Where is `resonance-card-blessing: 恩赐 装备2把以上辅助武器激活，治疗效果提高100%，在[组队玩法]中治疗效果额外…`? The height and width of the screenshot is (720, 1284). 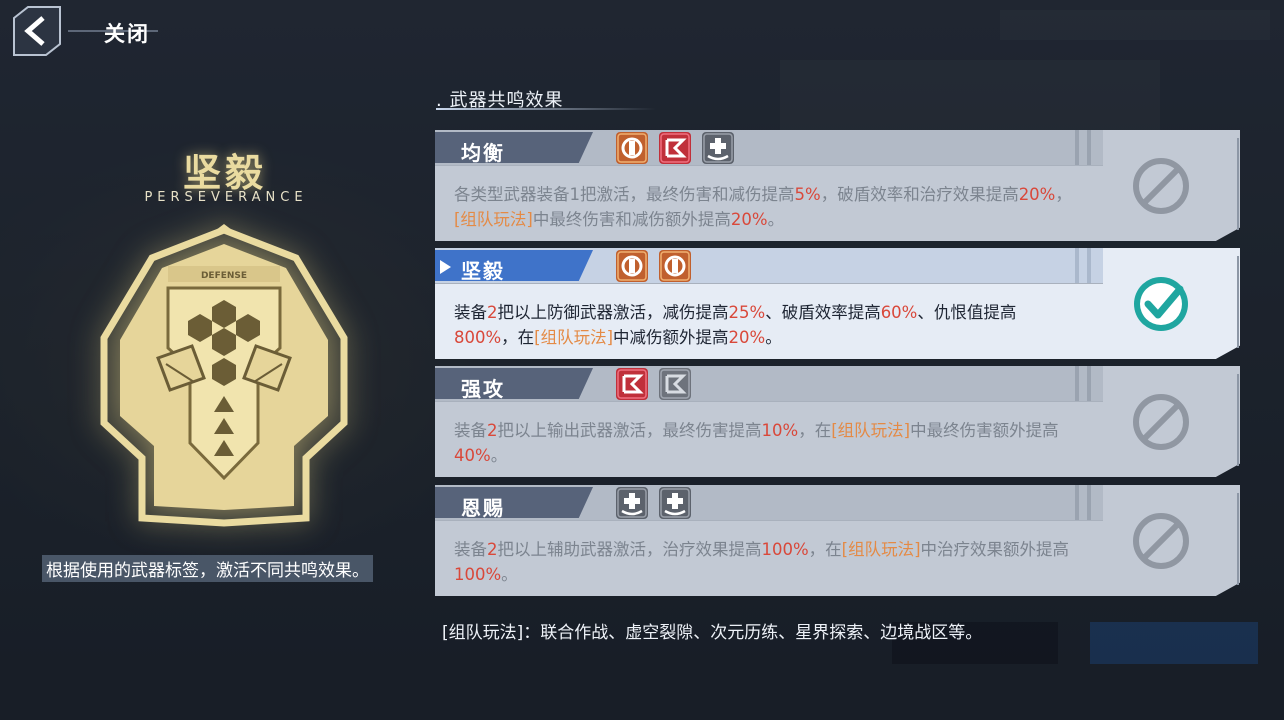 resonance-card-blessing: 恩赐 装备2把以上辅助武器激活，治疗效果提高100%，在[组队玩法]中治疗效果额外… is located at coordinates (837, 540).